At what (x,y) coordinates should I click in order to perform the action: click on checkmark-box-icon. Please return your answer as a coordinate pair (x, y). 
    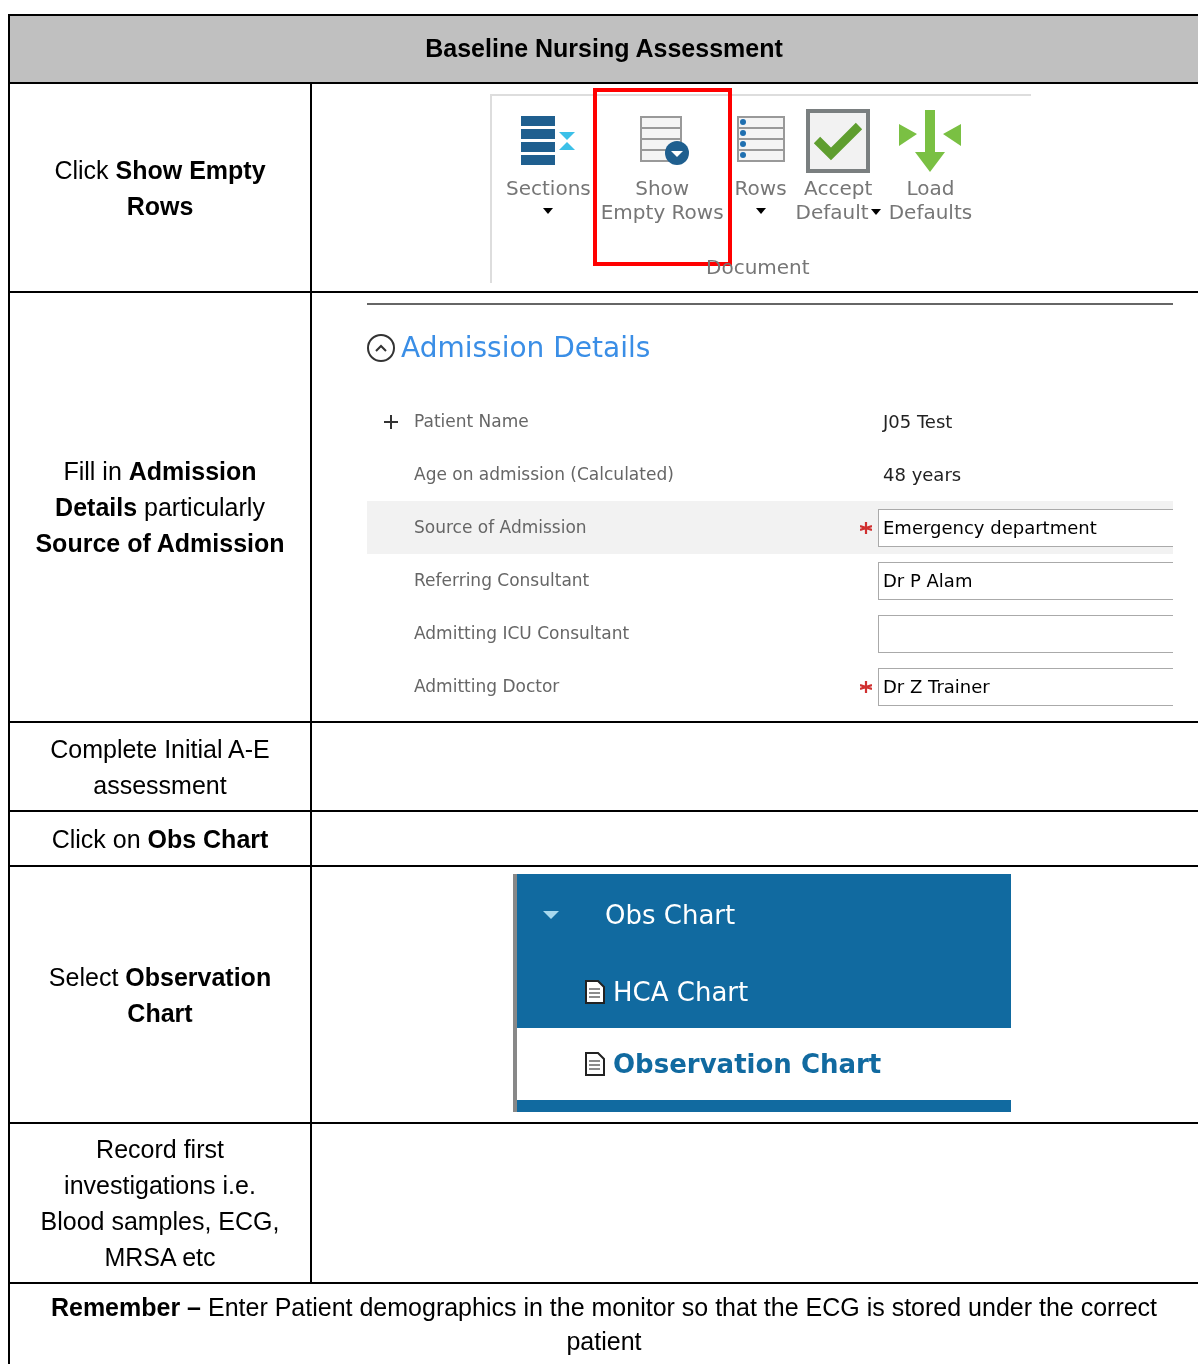
    Looking at the image, I should click on (838, 141).